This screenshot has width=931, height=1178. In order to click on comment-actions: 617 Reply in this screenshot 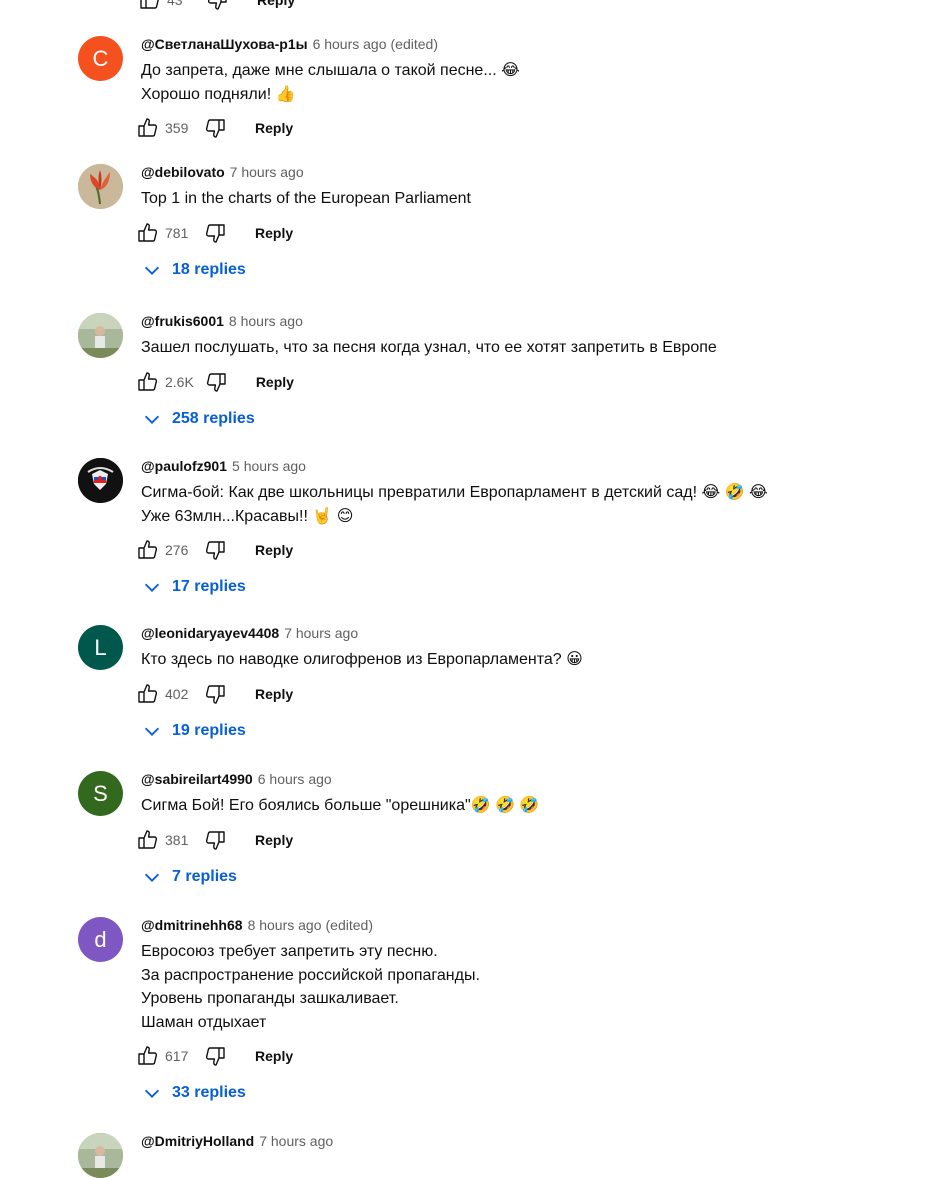, I will do `click(522, 1056)`.